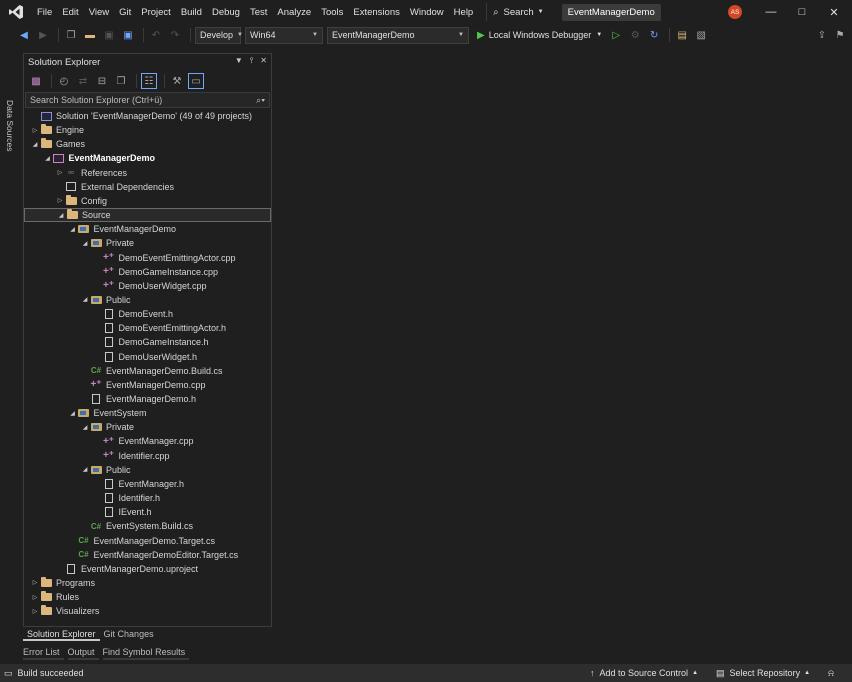  Describe the element at coordinates (147, 187) in the screenshot. I see `tree-item: External Dependencies` at that location.